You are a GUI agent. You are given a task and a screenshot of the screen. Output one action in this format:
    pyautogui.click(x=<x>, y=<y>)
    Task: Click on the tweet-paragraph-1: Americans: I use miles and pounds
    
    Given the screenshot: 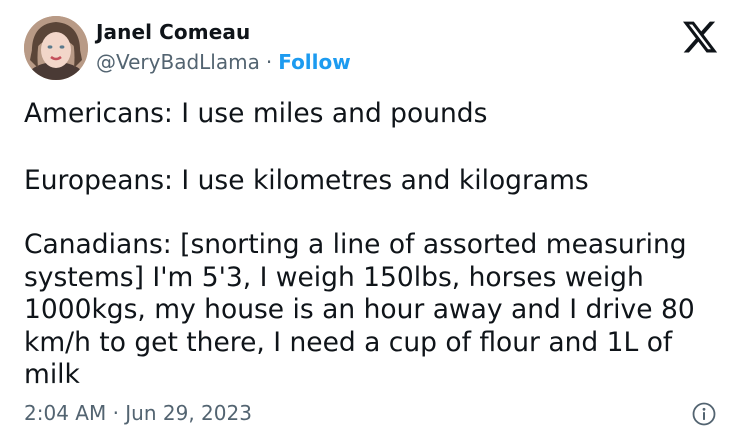 What is the action you would take?
    pyautogui.click(x=256, y=113)
    